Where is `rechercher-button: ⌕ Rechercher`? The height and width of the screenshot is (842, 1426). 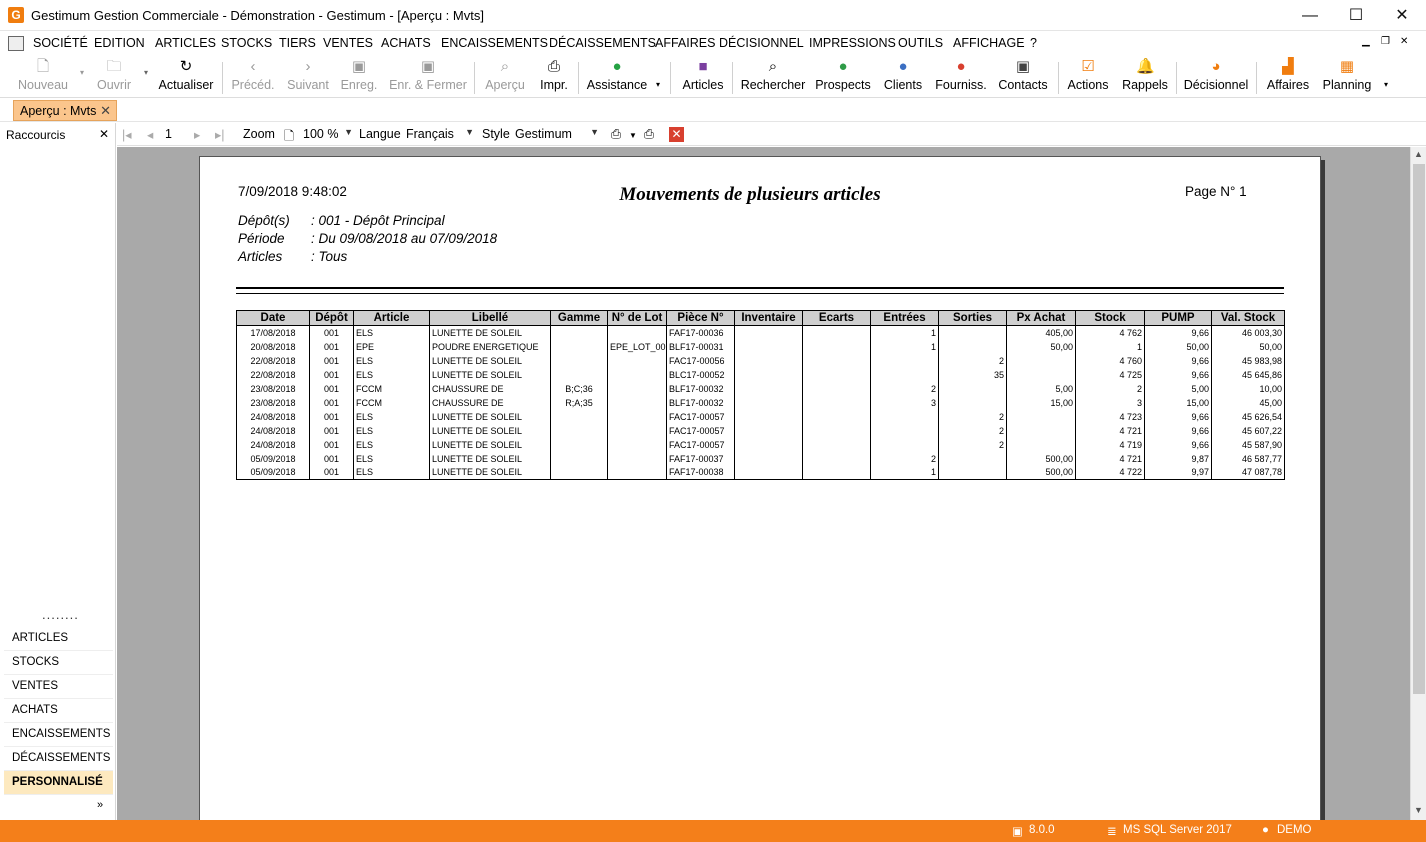 rechercher-button: ⌕ Rechercher is located at coordinates (773, 77).